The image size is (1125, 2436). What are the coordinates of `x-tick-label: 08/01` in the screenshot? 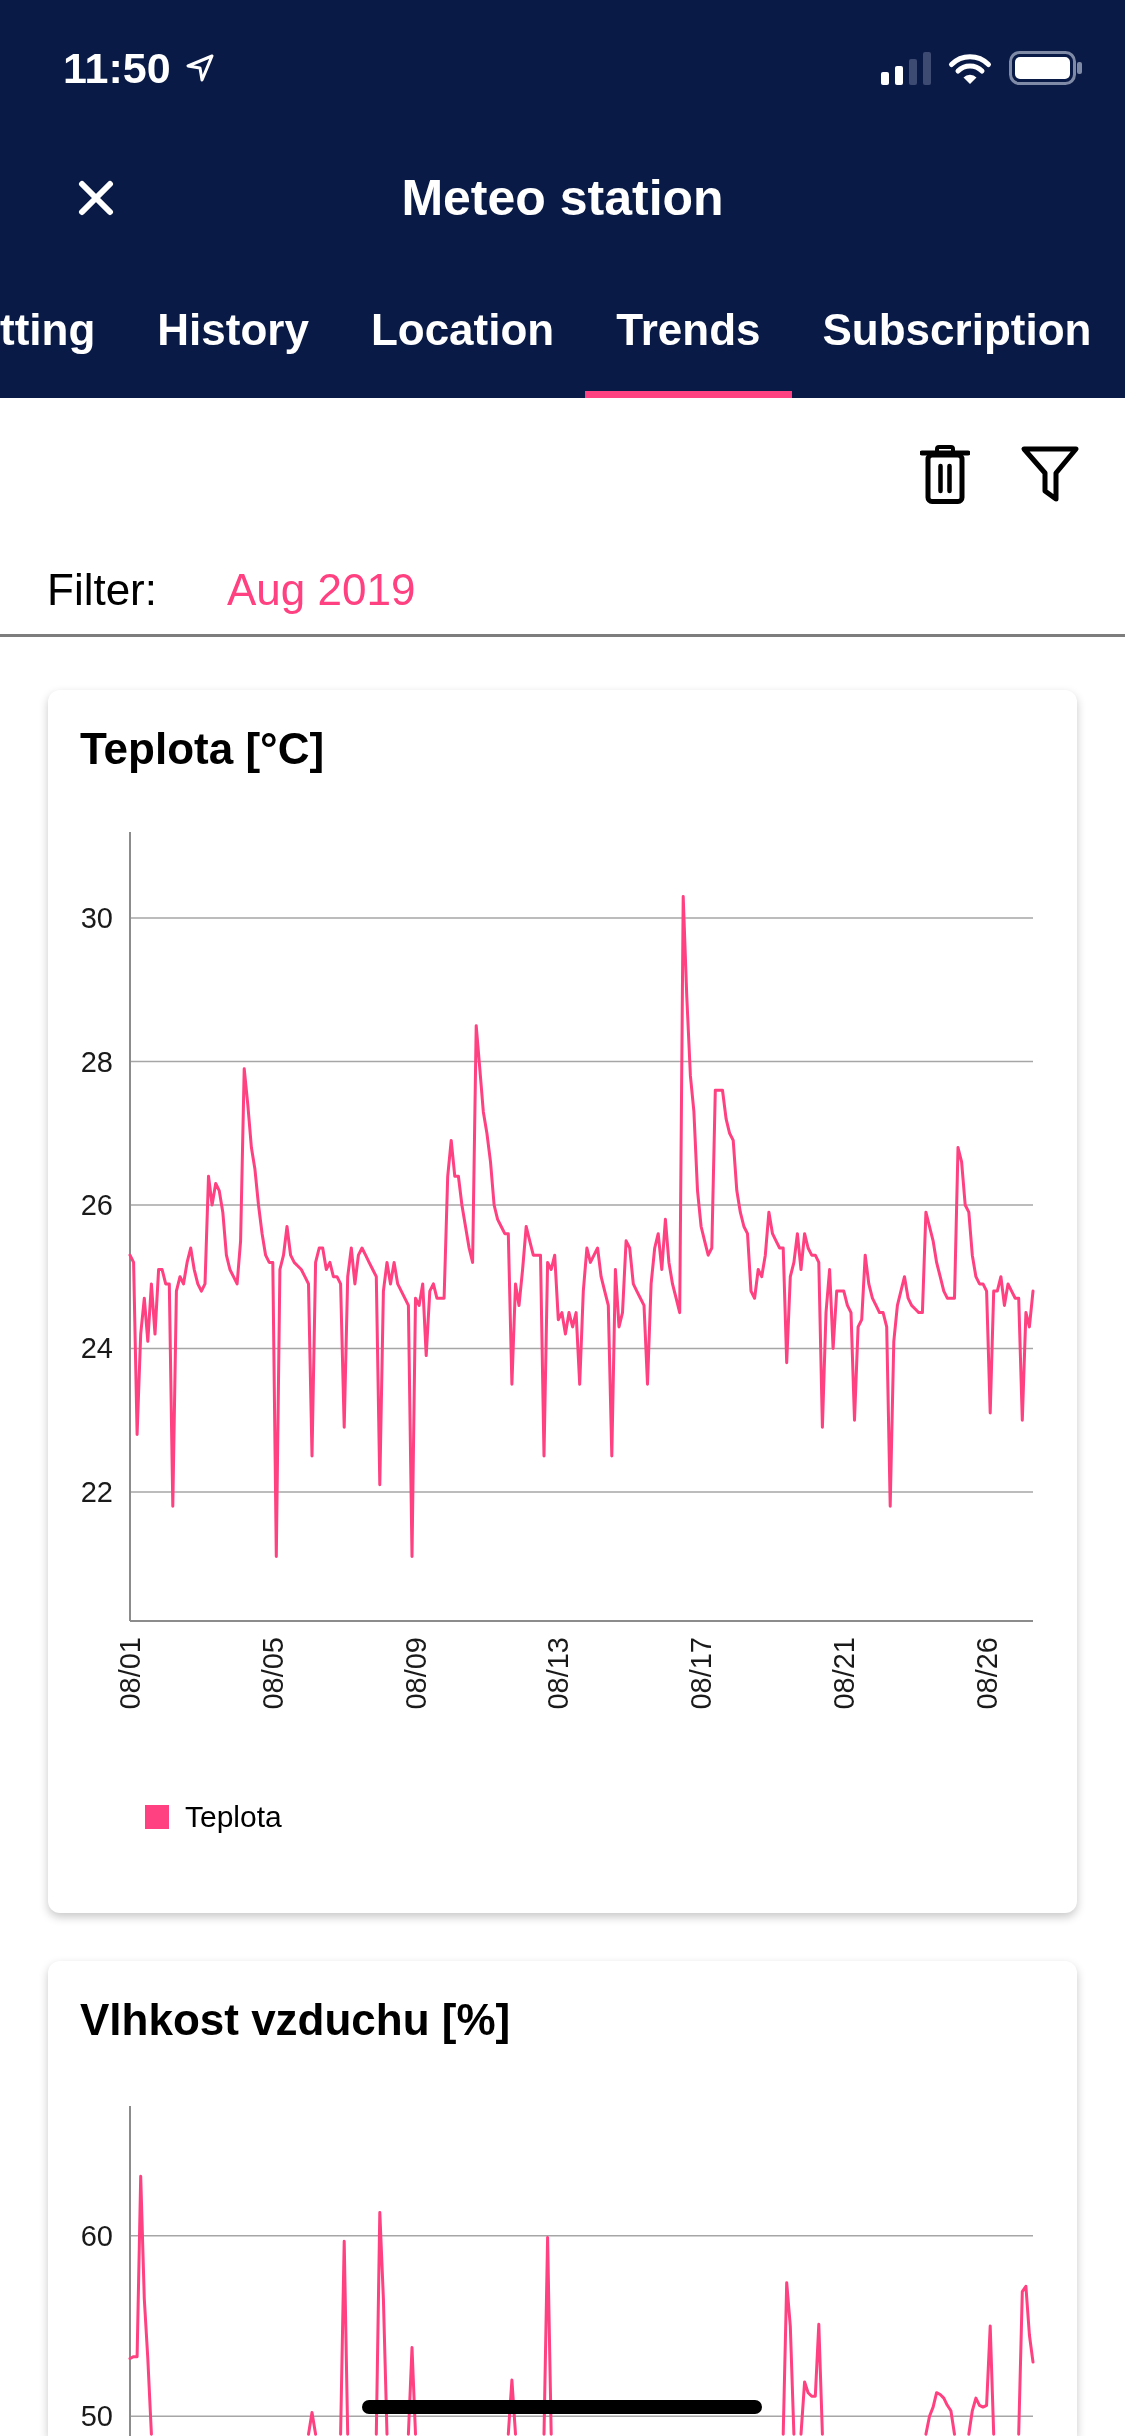 It's located at (130, 1673).